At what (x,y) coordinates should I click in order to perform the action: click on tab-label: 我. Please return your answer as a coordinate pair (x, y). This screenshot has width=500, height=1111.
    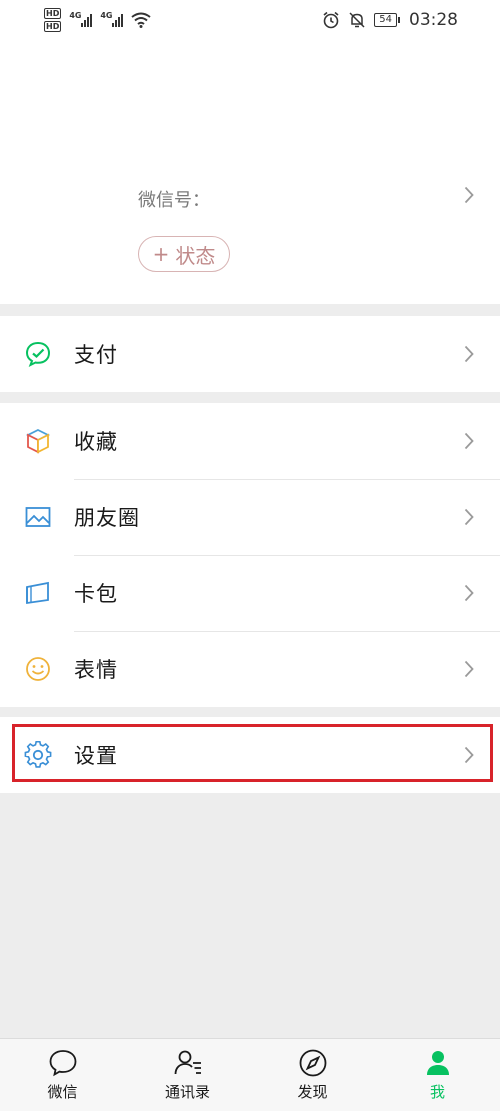
    Looking at the image, I should click on (437, 1092).